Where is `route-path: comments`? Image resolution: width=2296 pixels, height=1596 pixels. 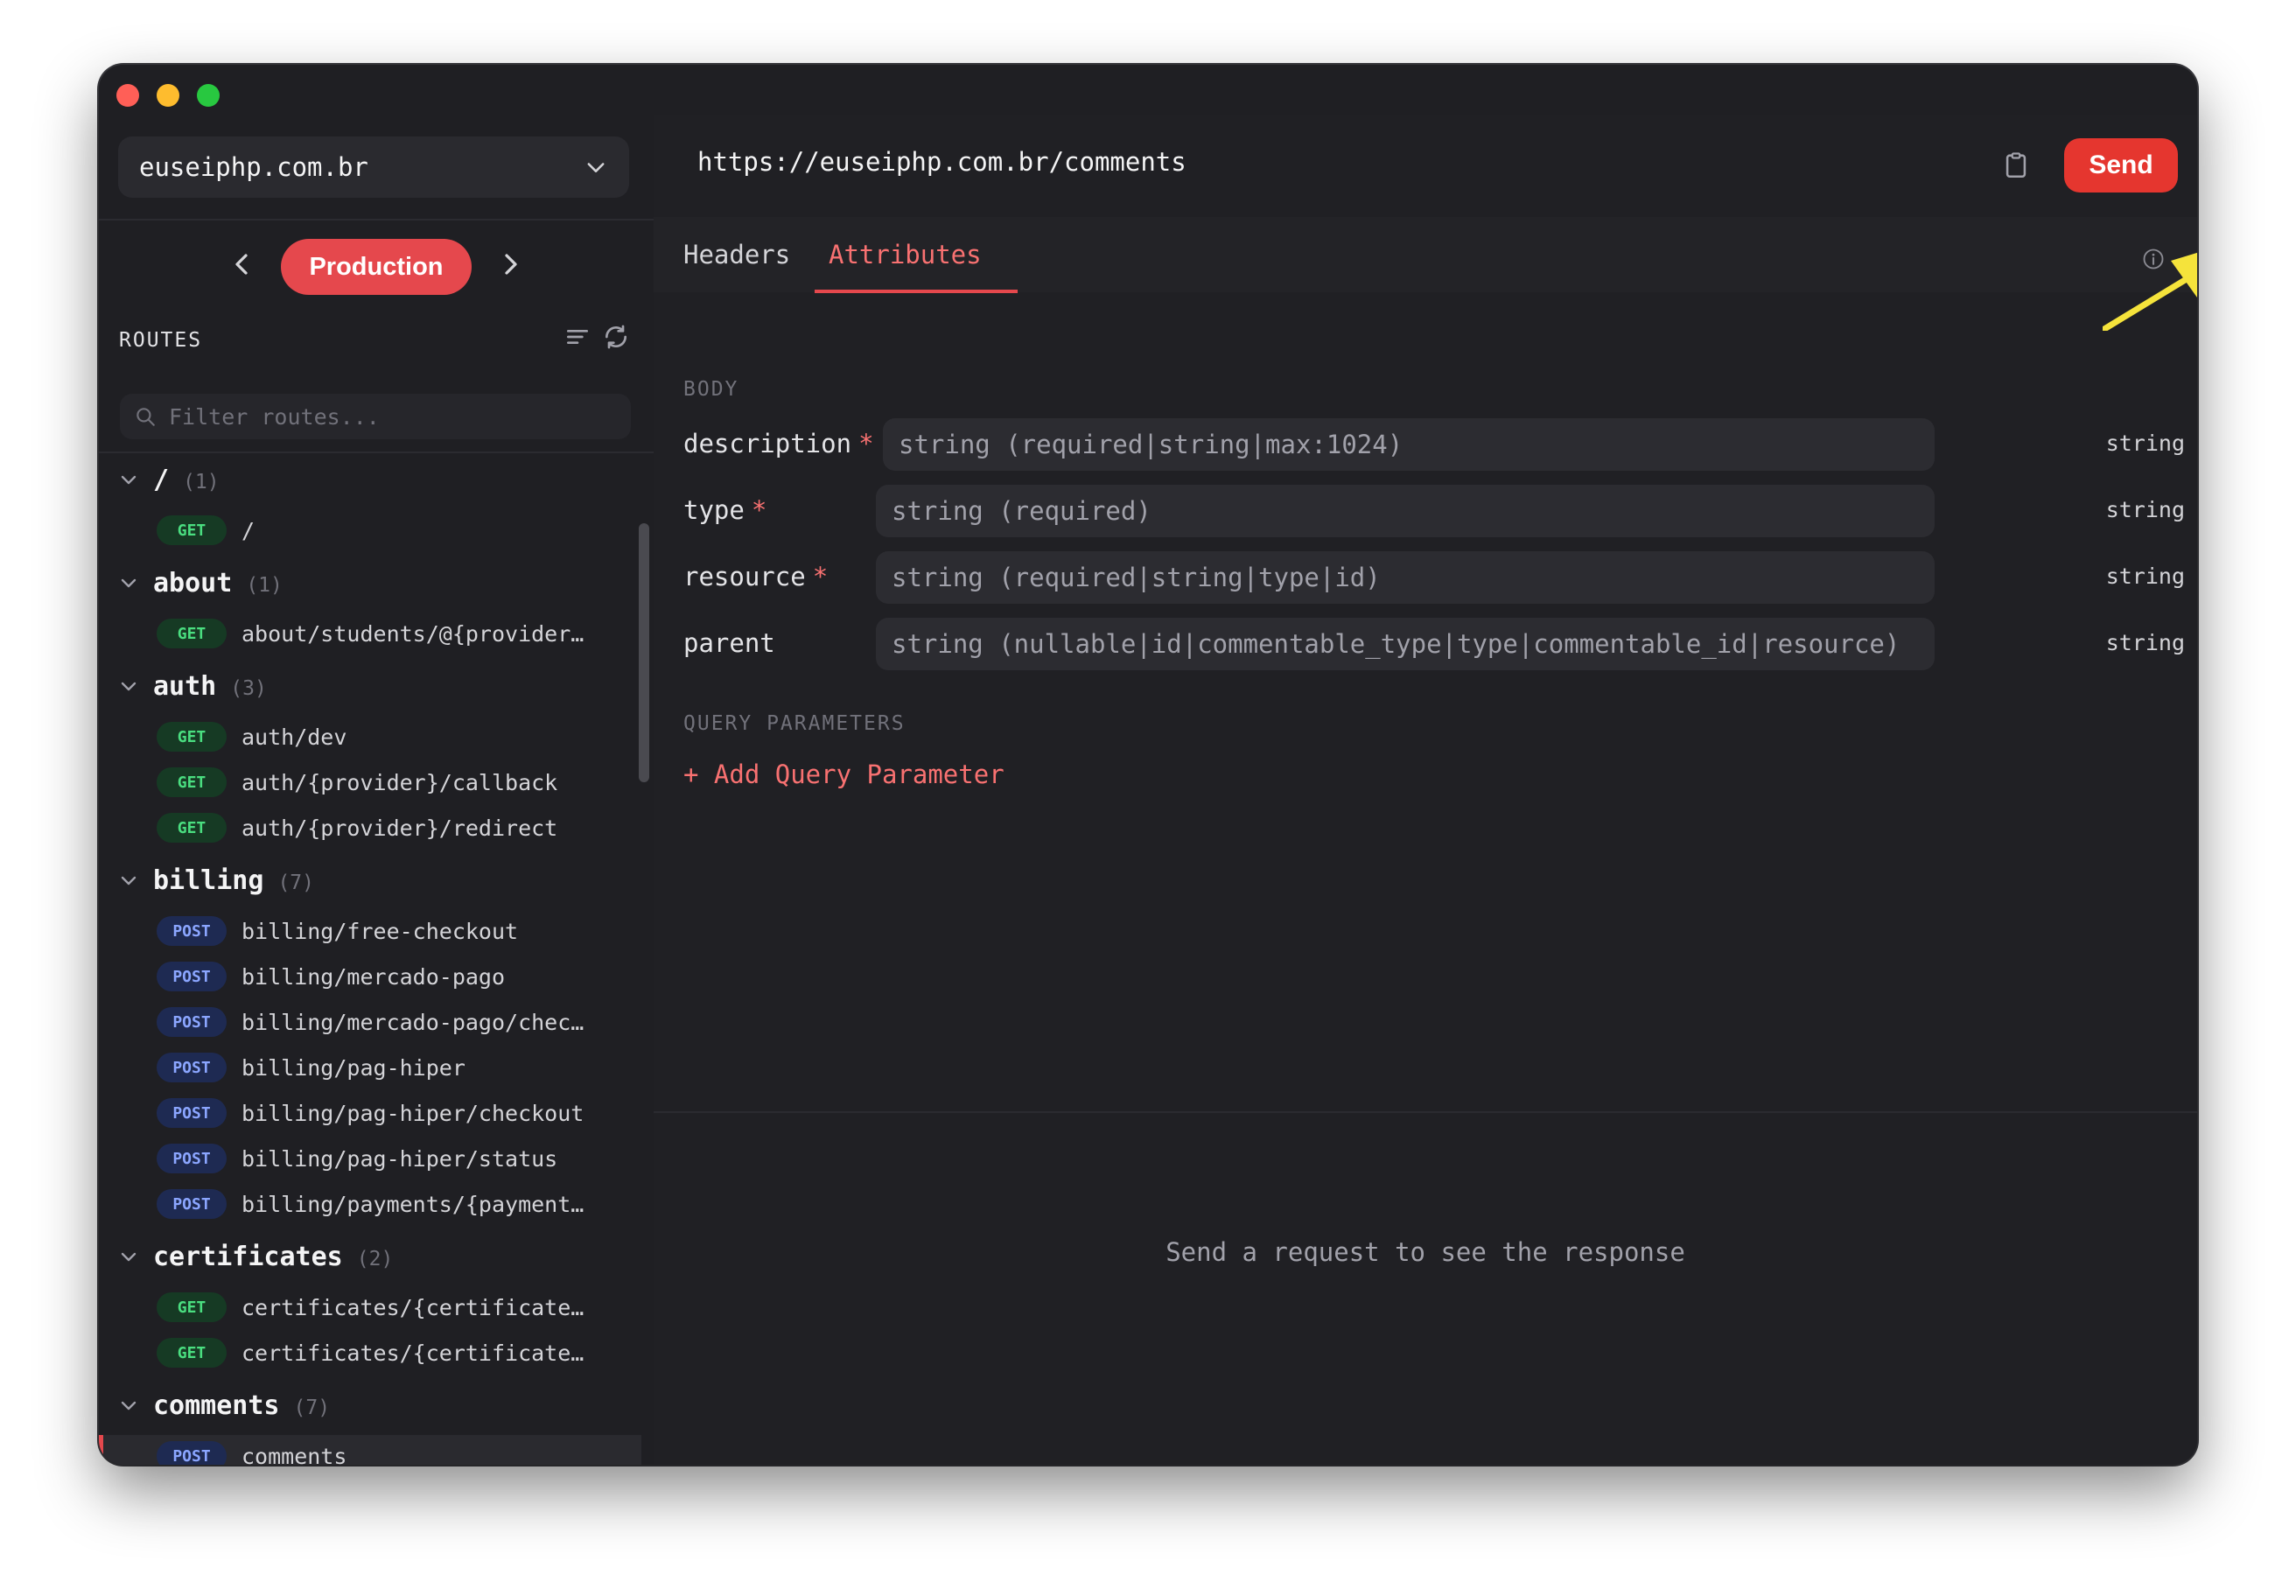
route-path: comments is located at coordinates (294, 1454).